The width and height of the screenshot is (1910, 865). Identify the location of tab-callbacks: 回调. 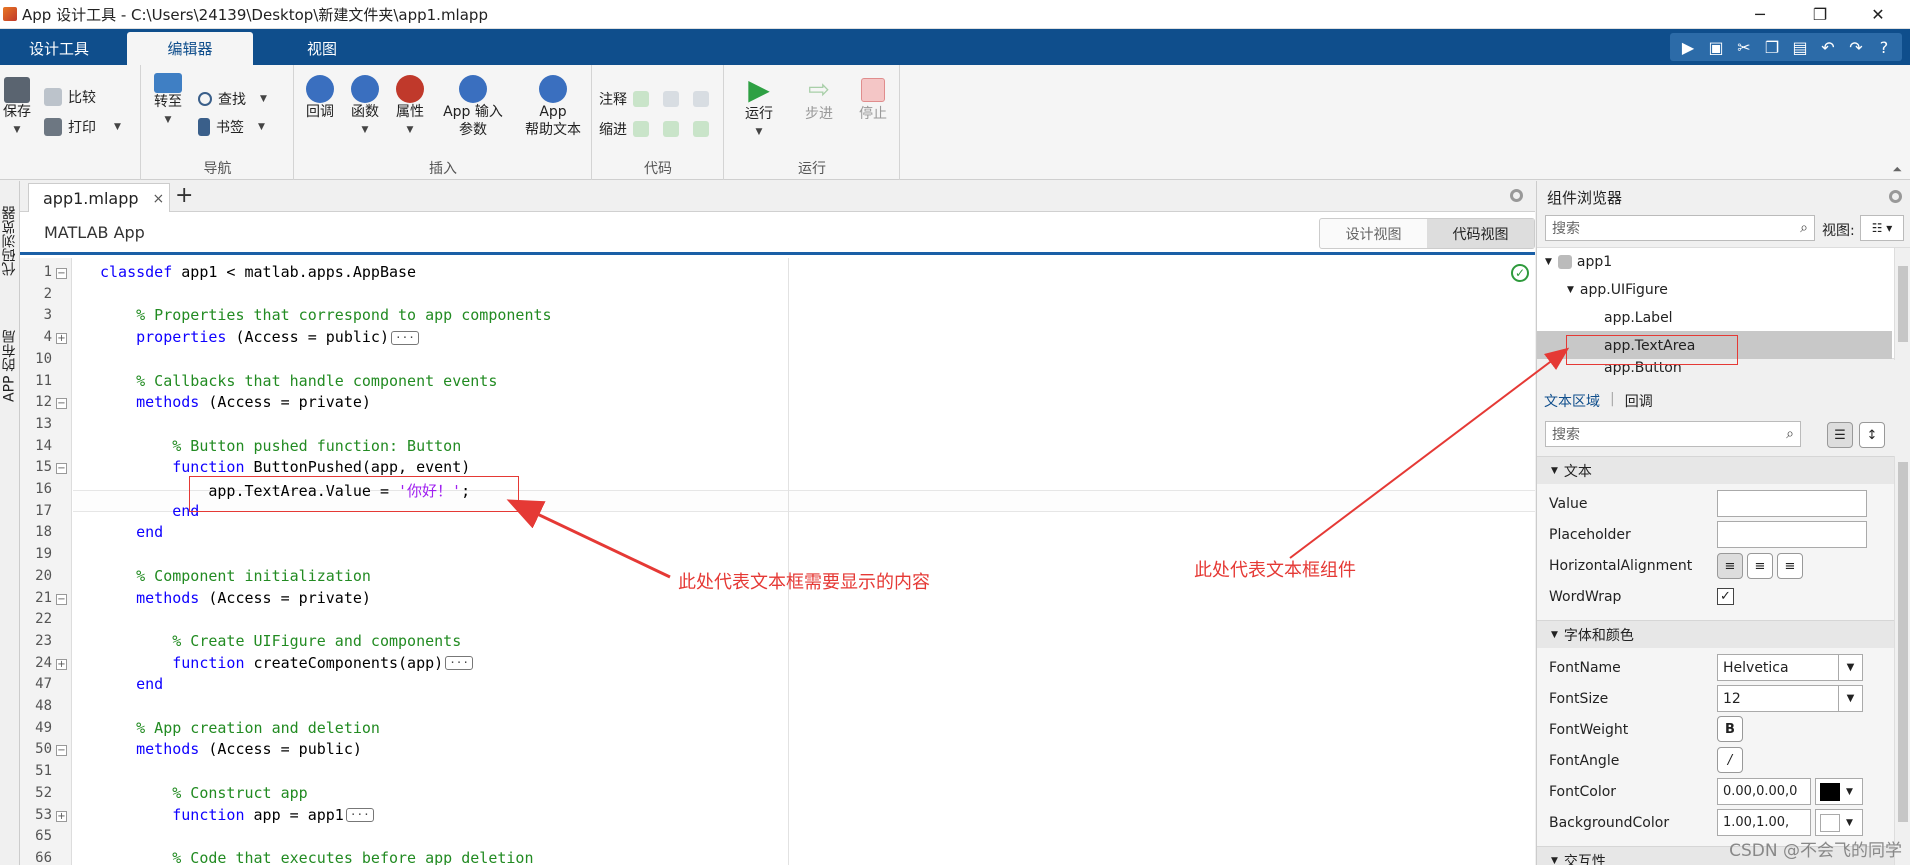
(1639, 401).